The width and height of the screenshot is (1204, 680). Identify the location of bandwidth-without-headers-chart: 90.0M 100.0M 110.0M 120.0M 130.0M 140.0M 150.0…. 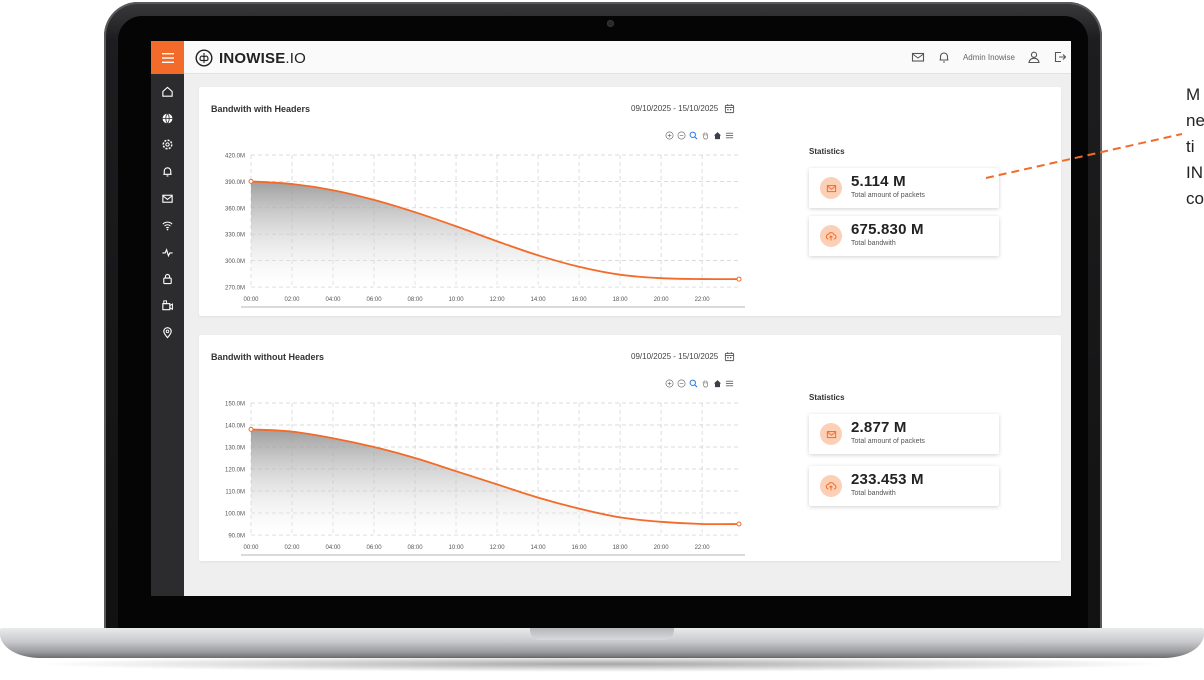
(485, 479).